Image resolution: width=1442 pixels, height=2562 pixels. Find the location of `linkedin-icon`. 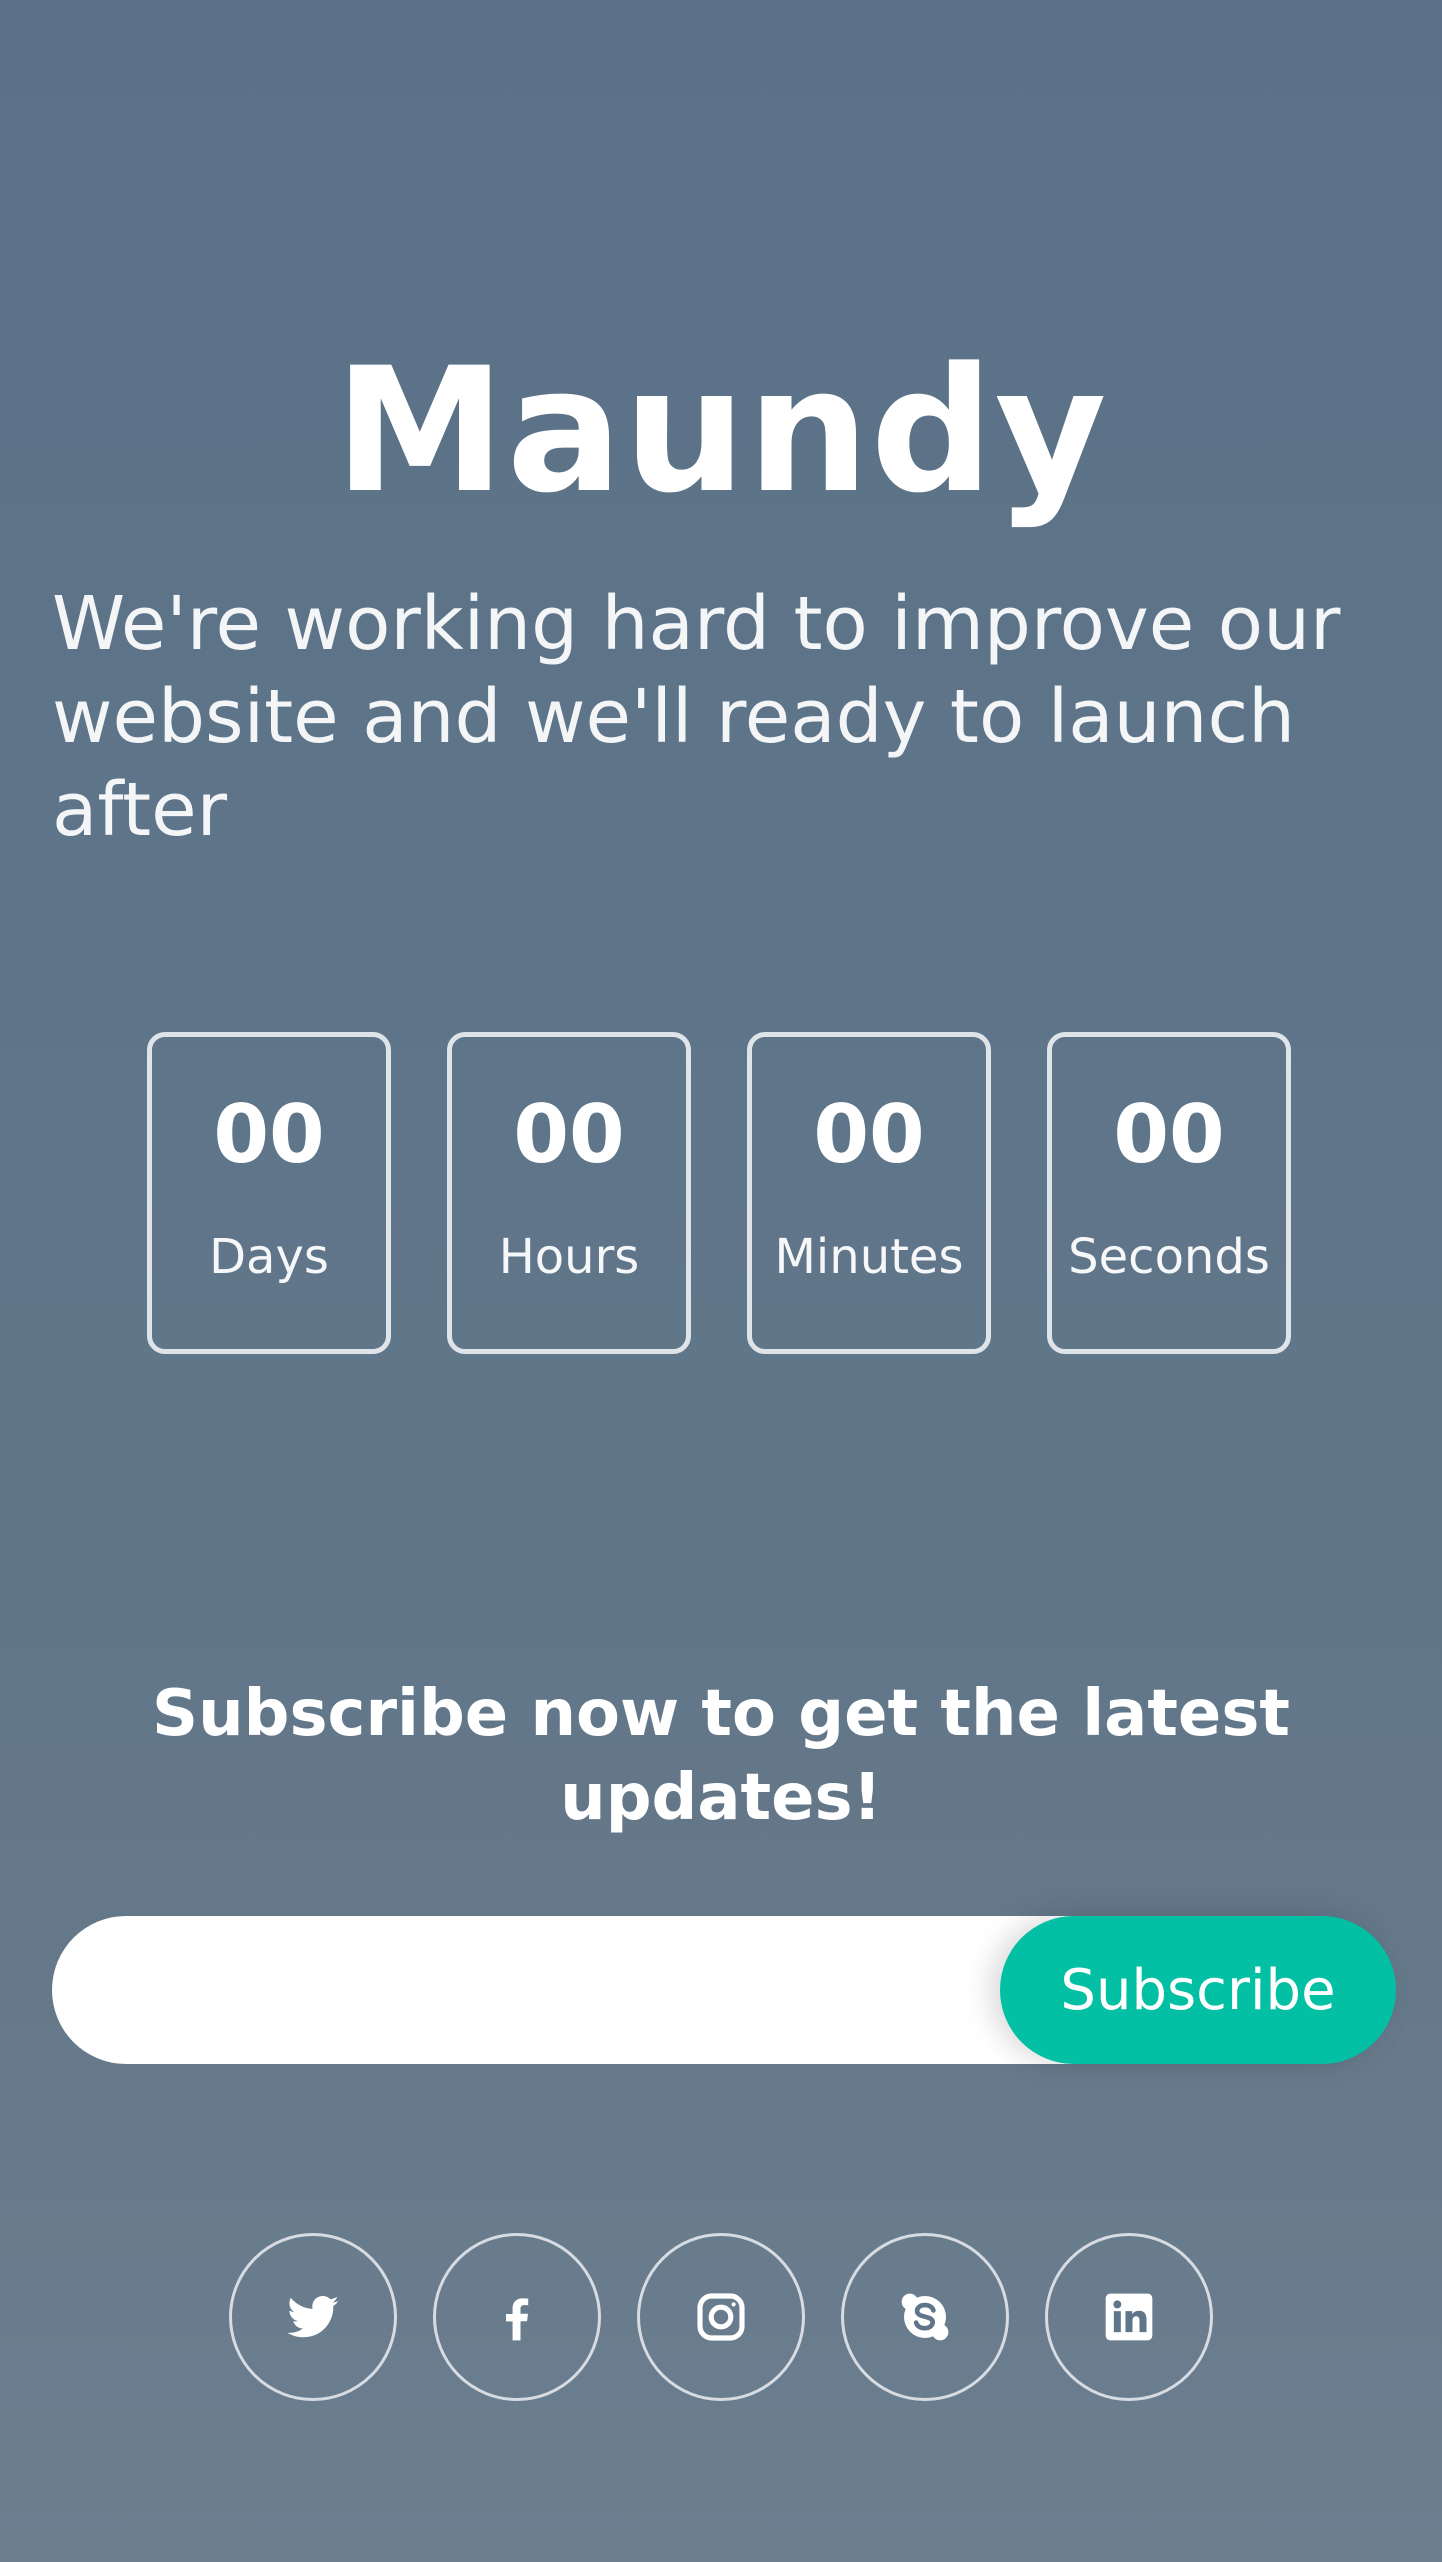

linkedin-icon is located at coordinates (1129, 2317).